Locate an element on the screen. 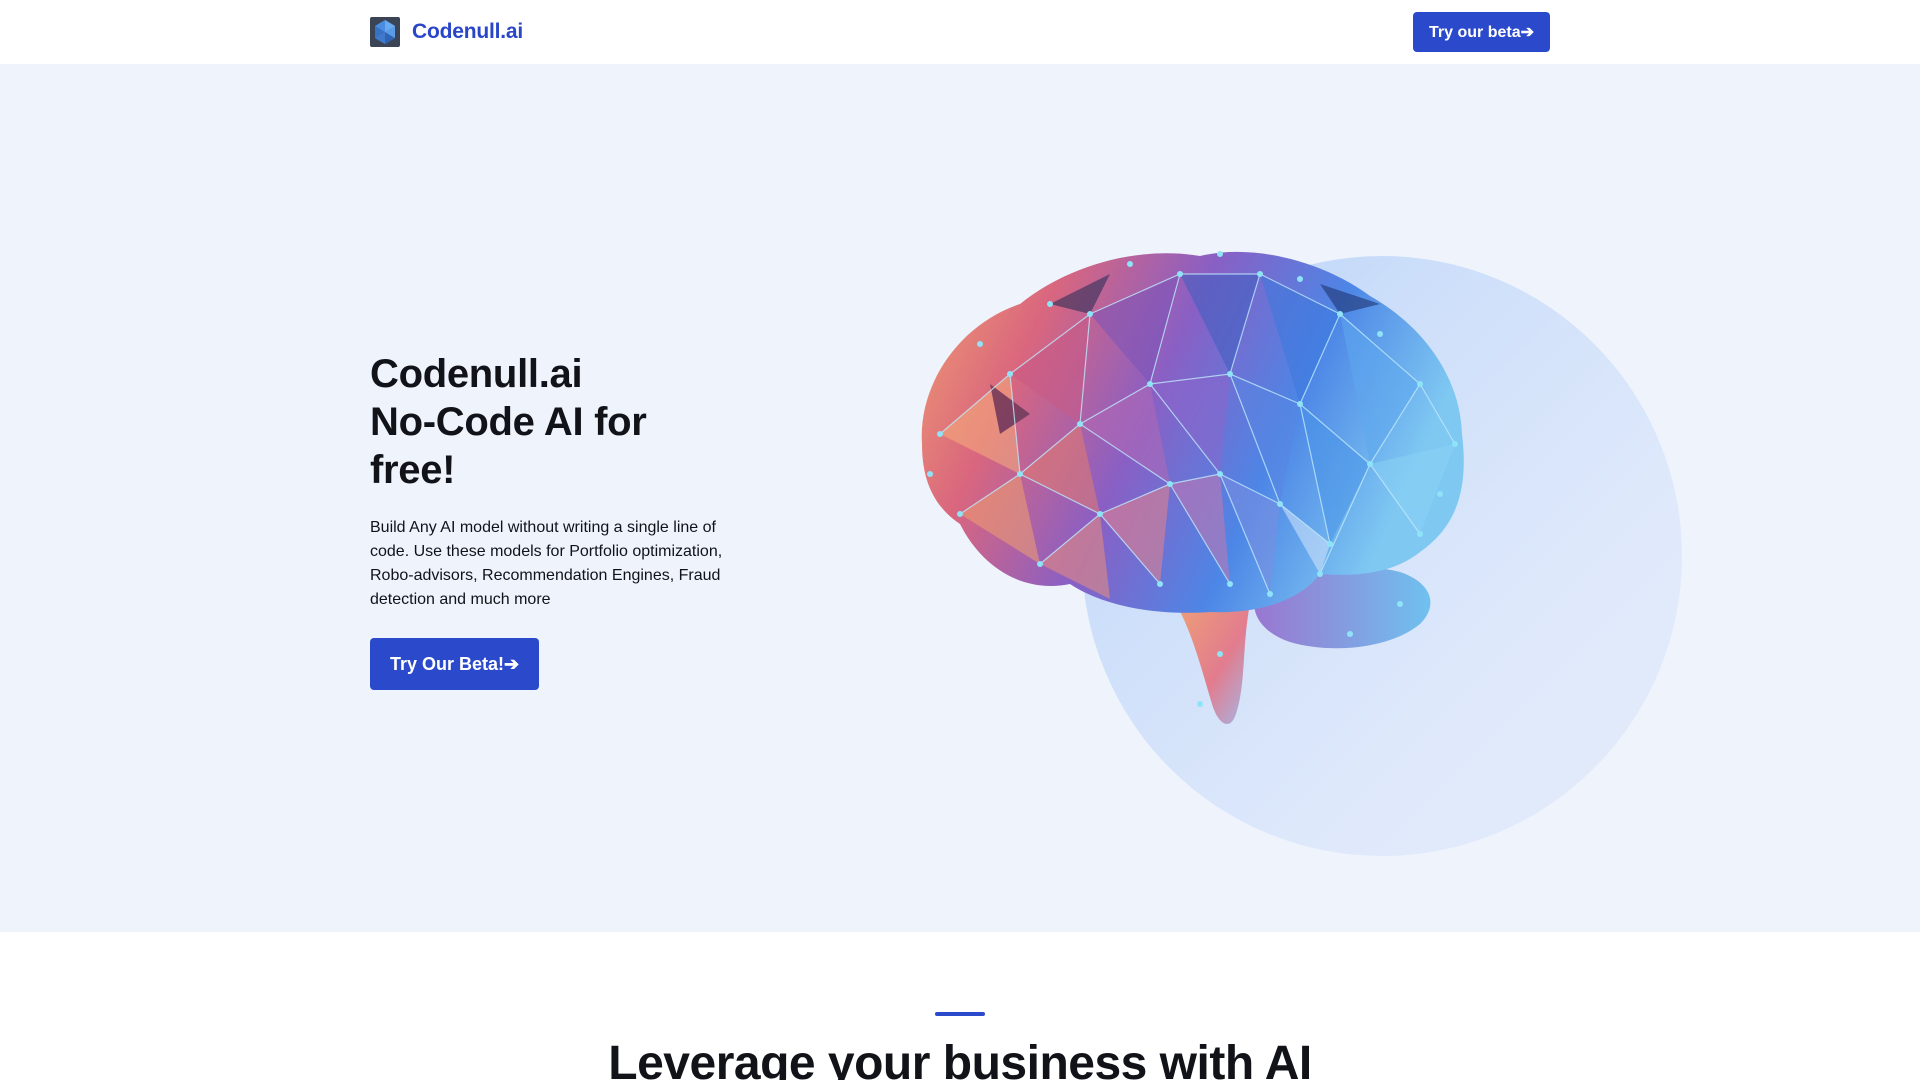 Image resolution: width=1920 pixels, height=1080 pixels. low-poly-brain-illustration is located at coordinates (1192, 488).